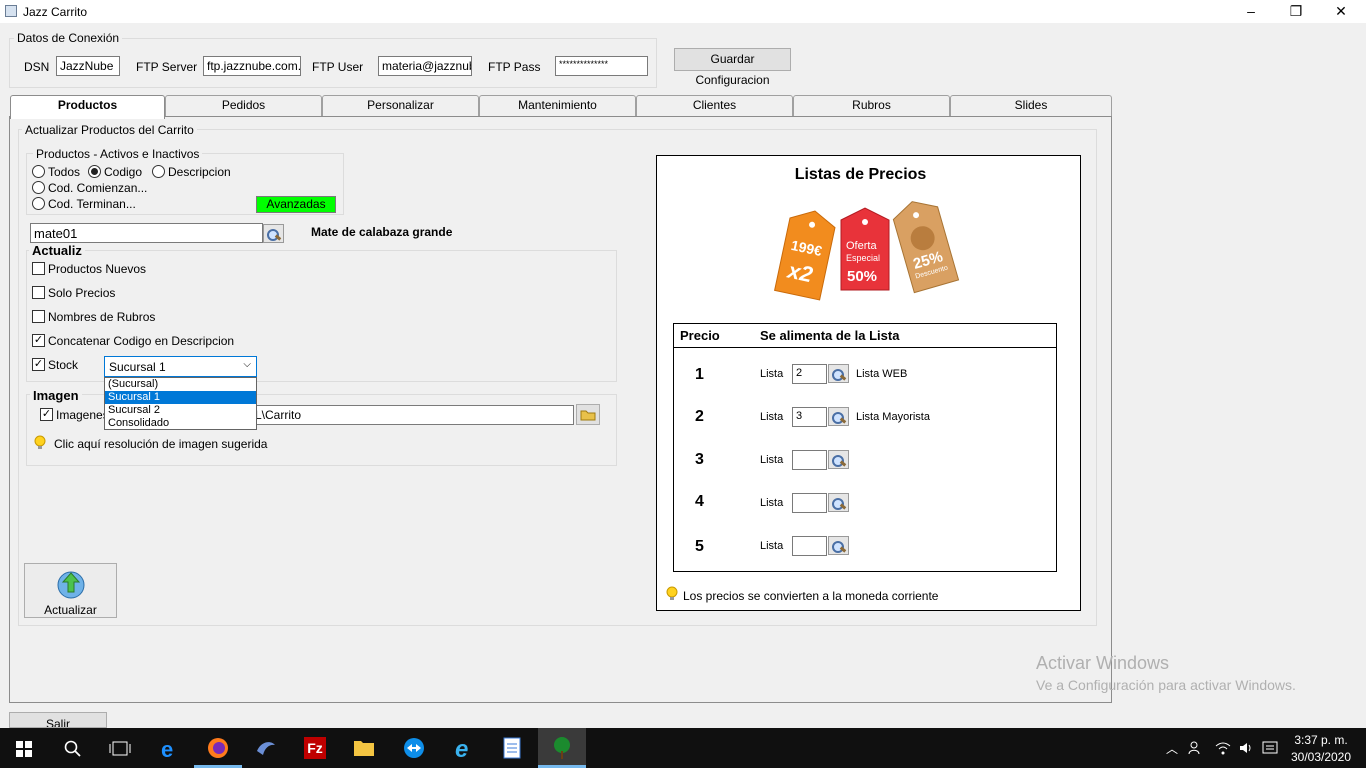  What do you see at coordinates (1031, 105) in the screenshot?
I see `tab-slides: Slides` at bounding box center [1031, 105].